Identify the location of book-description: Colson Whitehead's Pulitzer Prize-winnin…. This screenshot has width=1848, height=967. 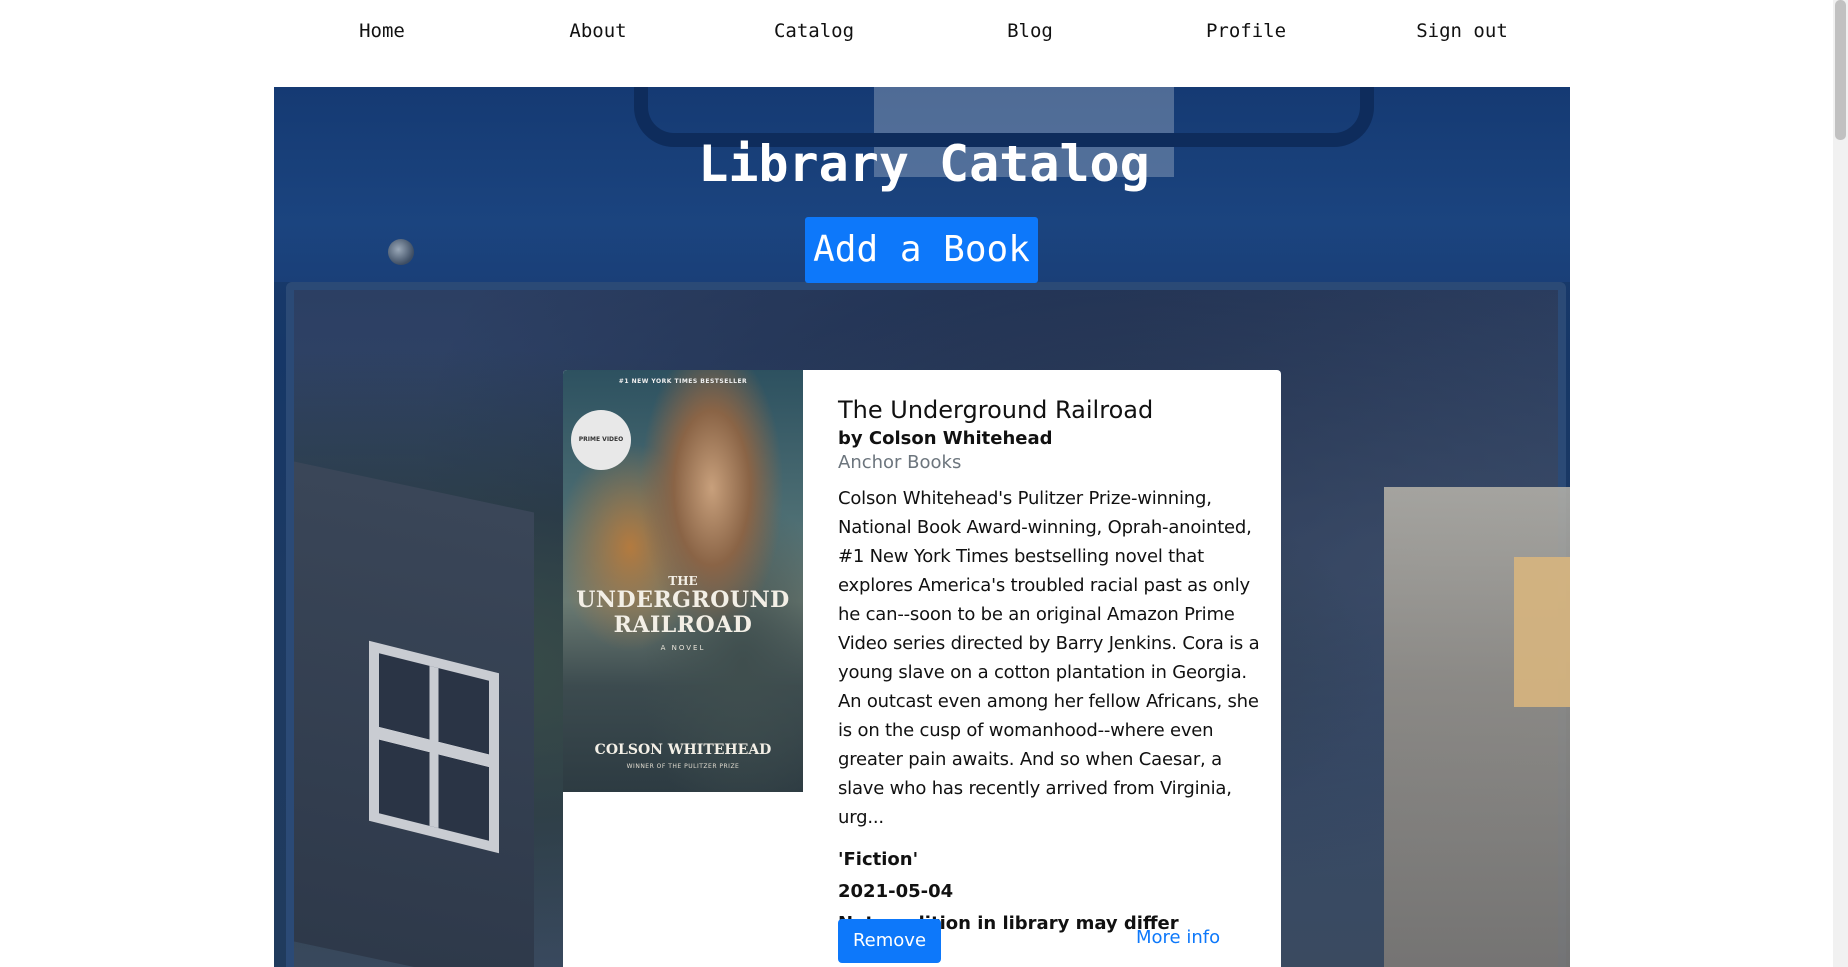
(1049, 658).